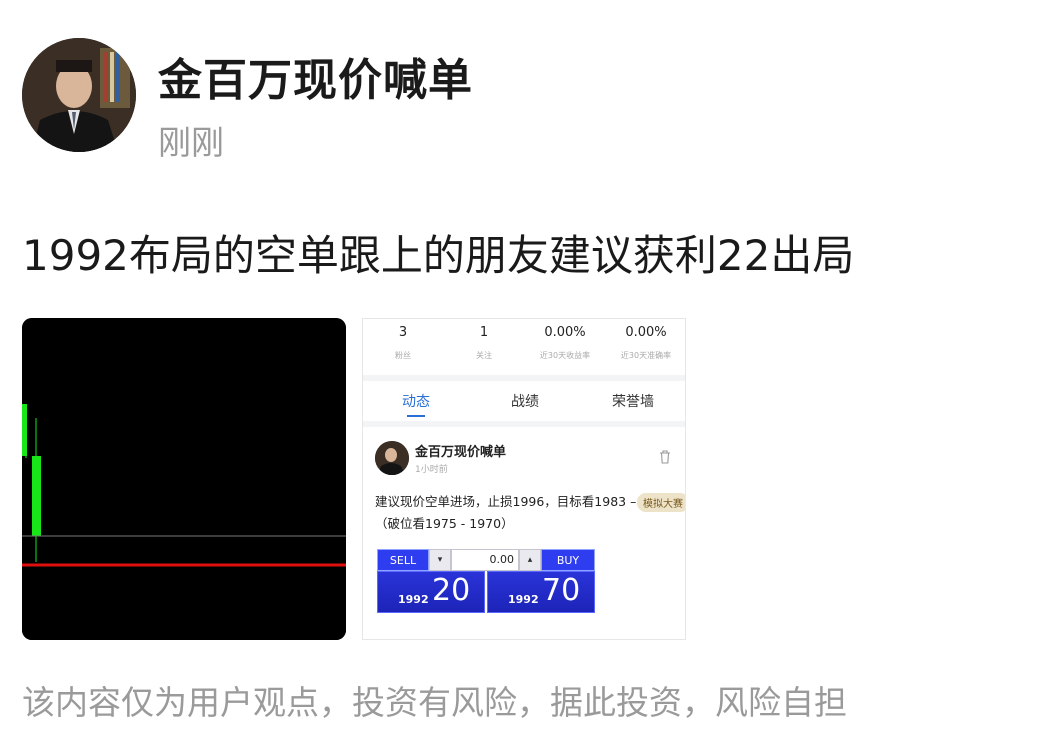 The image size is (1046, 730). What do you see at coordinates (403, 355) in the screenshot?
I see `stat-label: 粉丝` at bounding box center [403, 355].